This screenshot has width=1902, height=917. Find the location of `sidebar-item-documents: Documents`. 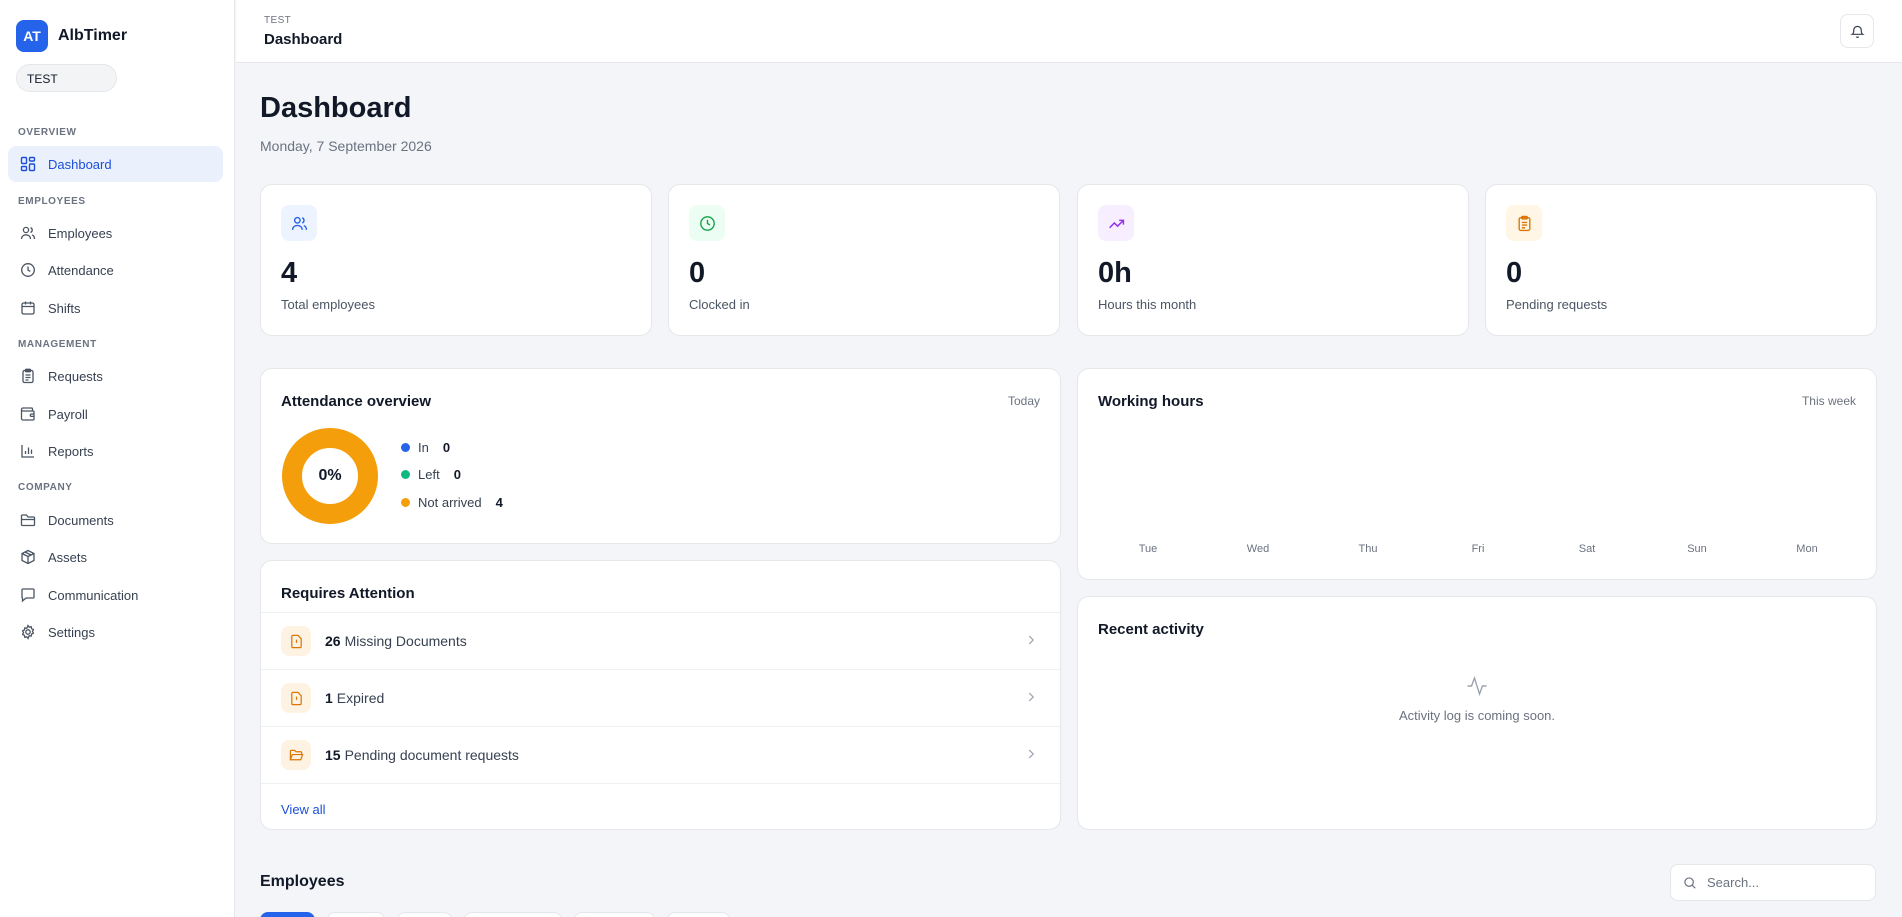

sidebar-item-documents: Documents is located at coordinates (115, 520).